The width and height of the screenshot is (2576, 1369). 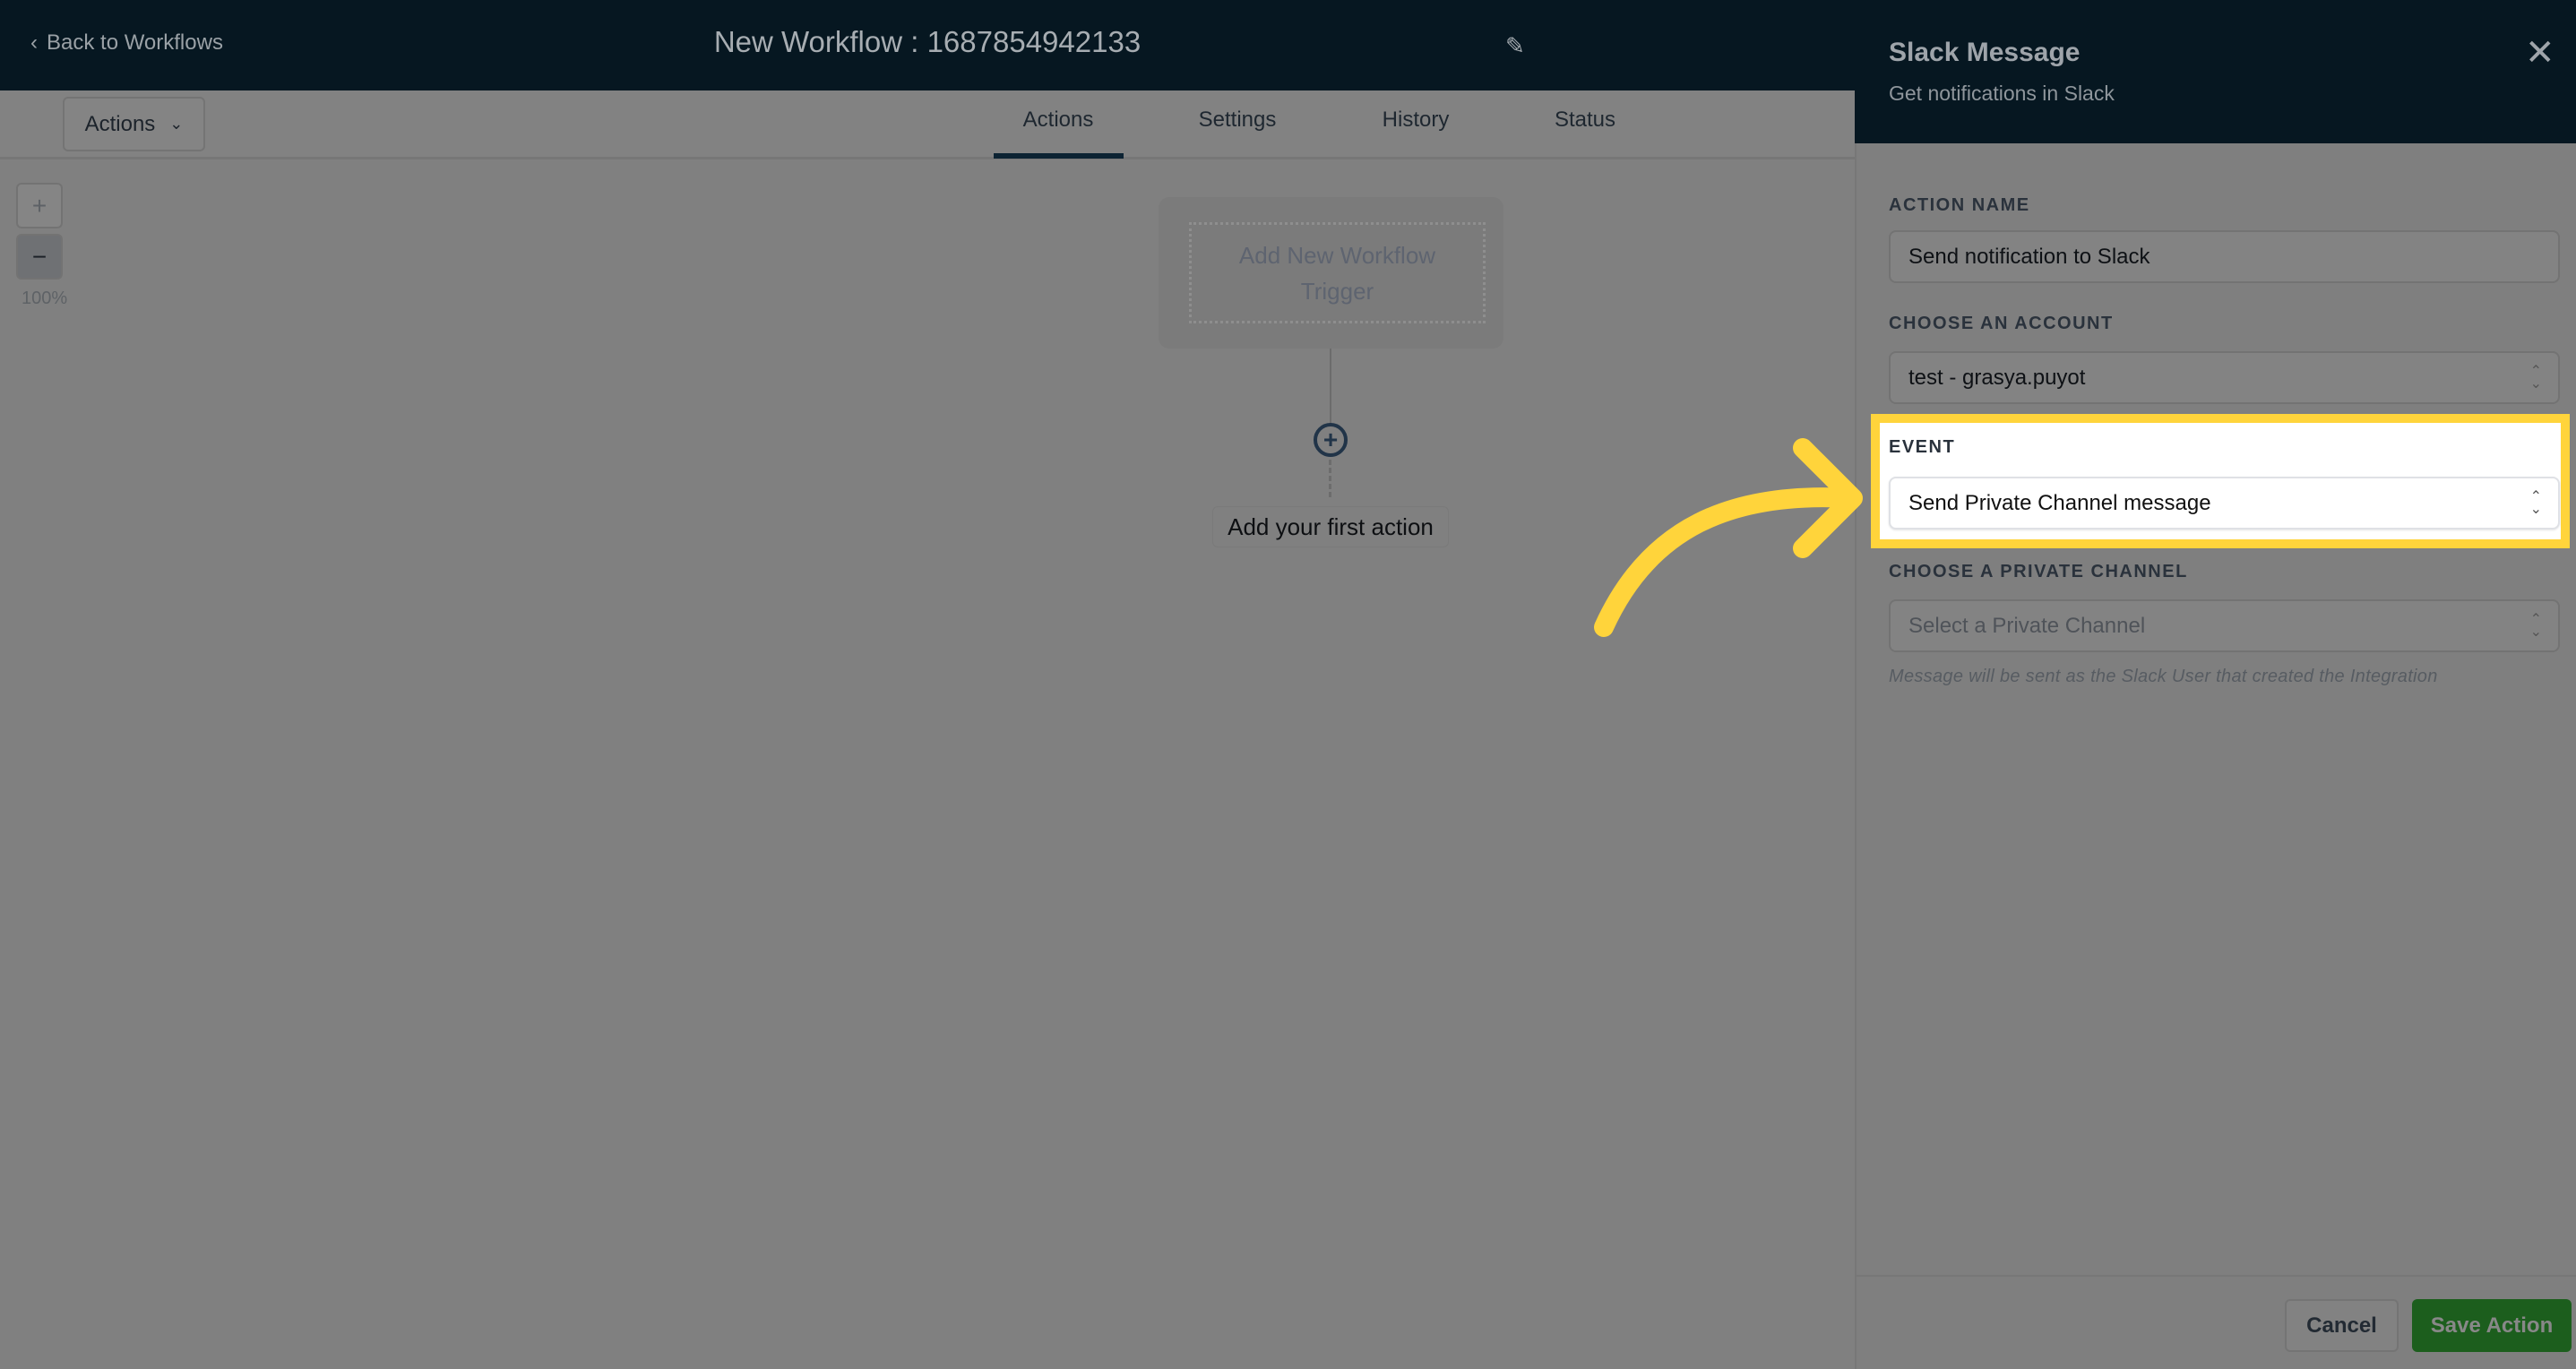 What do you see at coordinates (120, 123) in the screenshot?
I see `actions-label: Actions` at bounding box center [120, 123].